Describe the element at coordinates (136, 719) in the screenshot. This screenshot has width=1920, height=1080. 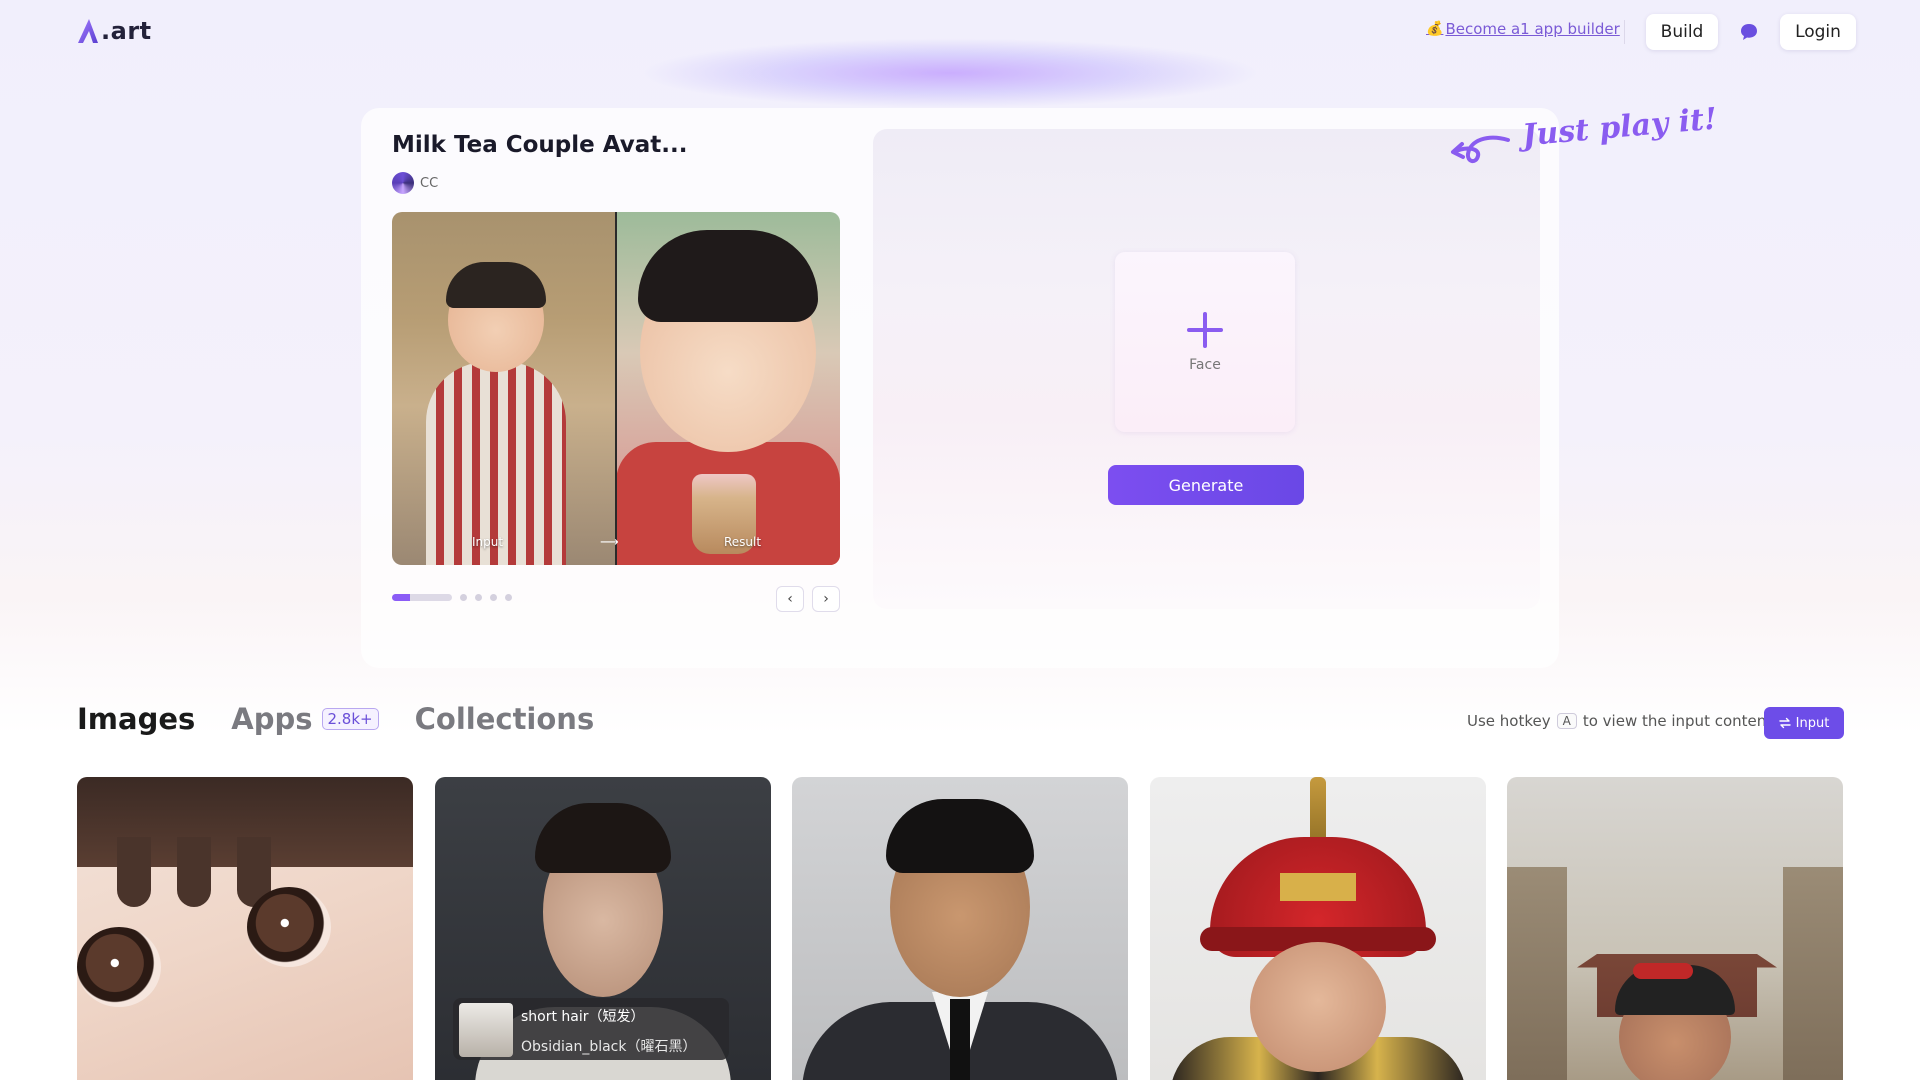
I see `tab-images: Images` at that location.